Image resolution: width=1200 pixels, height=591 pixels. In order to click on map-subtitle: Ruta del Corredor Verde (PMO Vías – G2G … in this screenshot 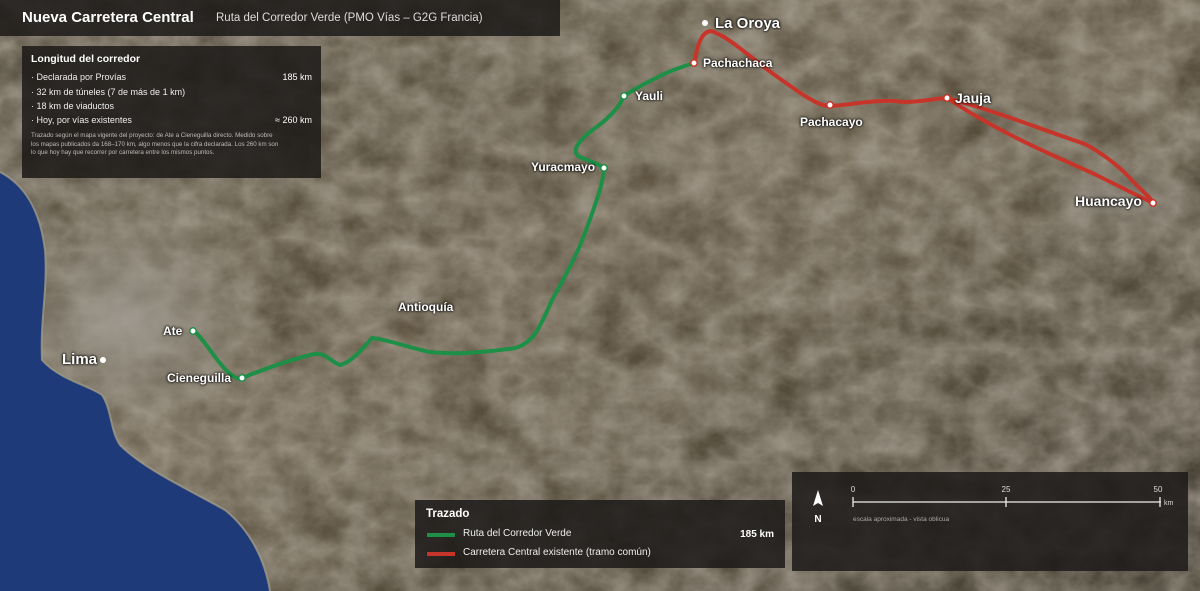, I will do `click(349, 18)`.